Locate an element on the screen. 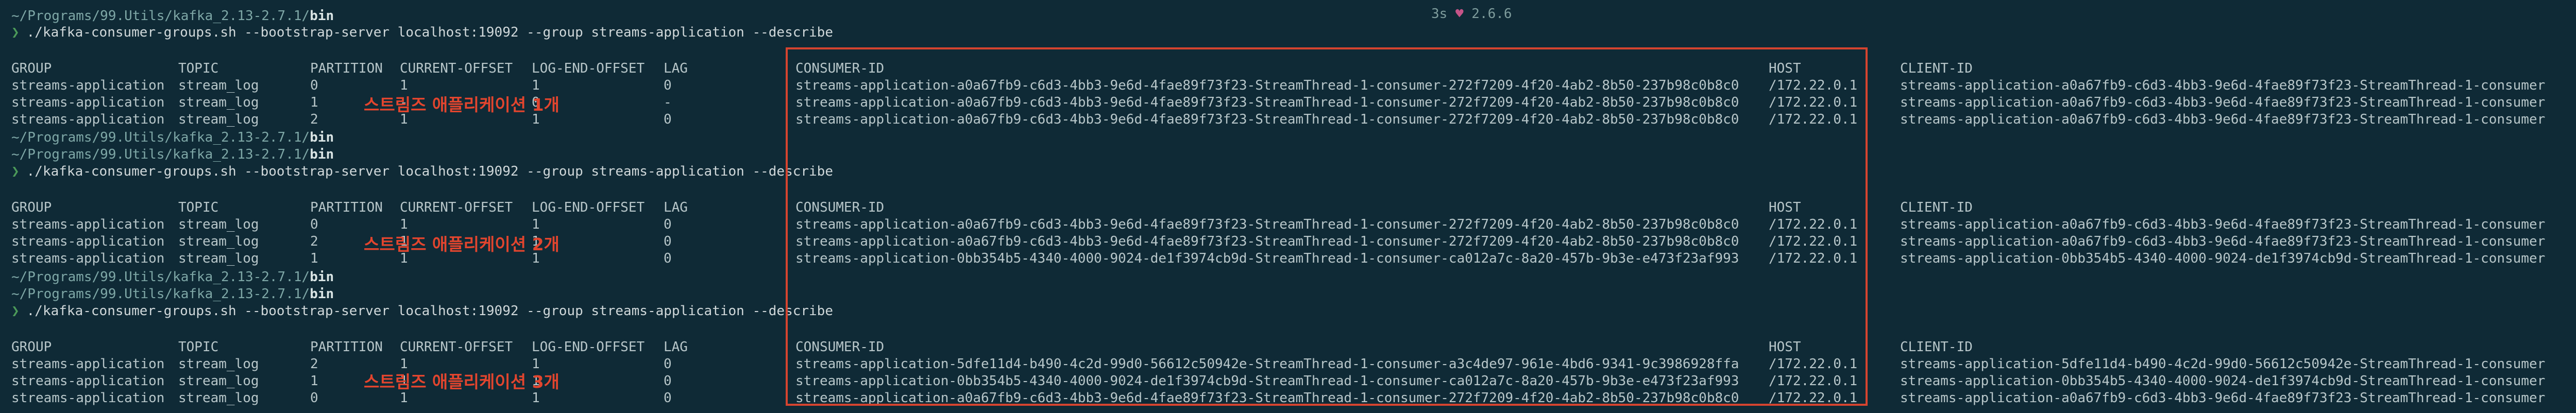 This screenshot has width=2576, height=413. status-indicator: 3s ♥ 2.6.6 is located at coordinates (1471, 14).